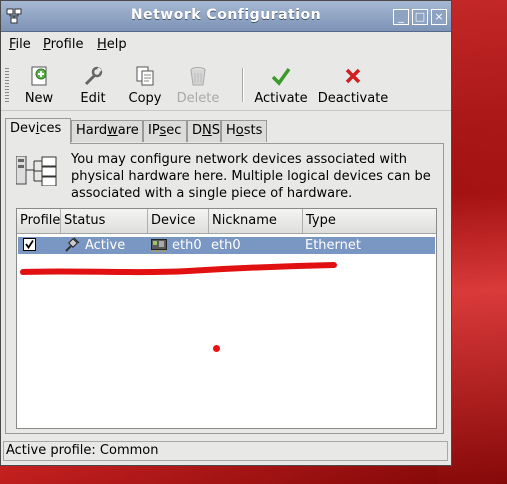  I want to click on row-status: Active, so click(105, 245).